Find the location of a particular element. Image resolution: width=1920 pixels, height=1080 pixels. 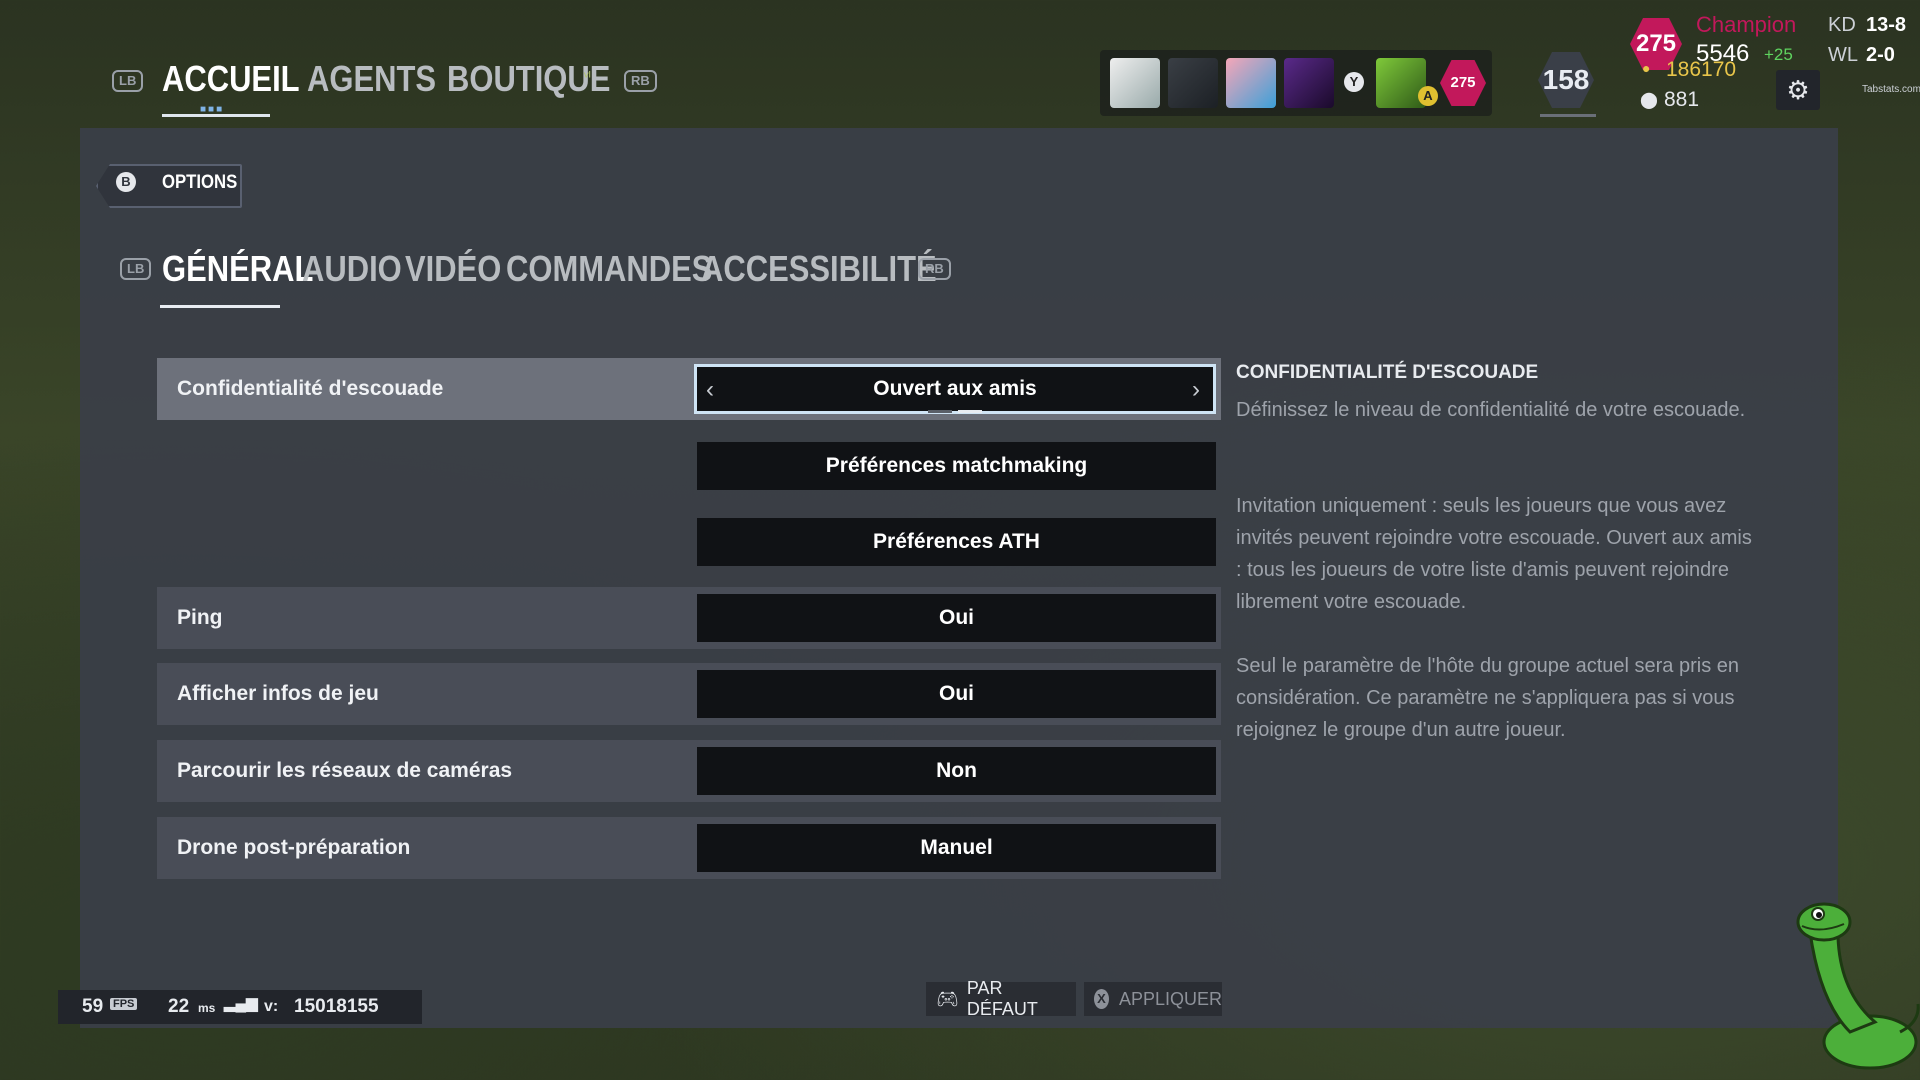

hud-preferences-button: Préférences ATH is located at coordinates (956, 542).